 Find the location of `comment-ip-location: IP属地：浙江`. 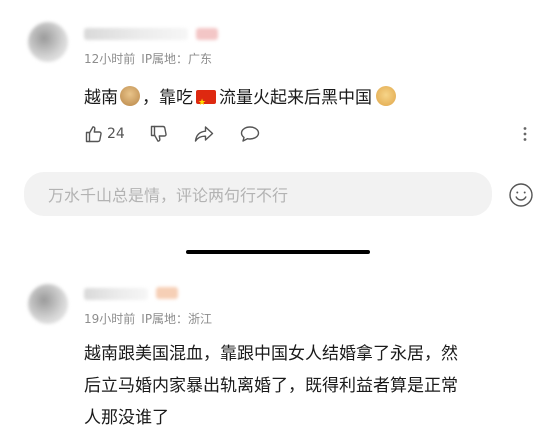

comment-ip-location: IP属地：浙江 is located at coordinates (177, 319).